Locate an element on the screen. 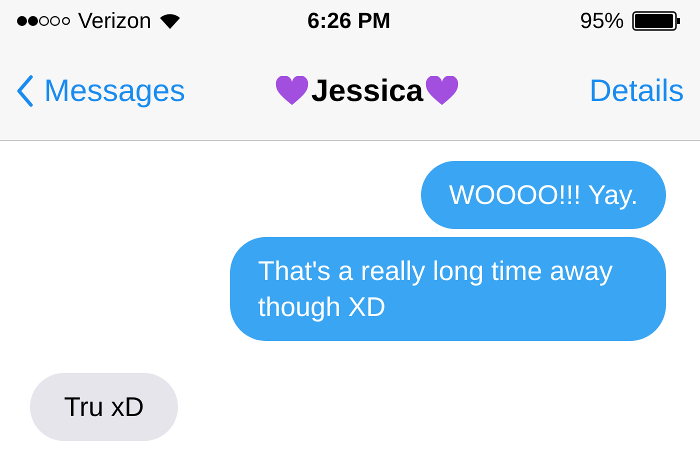  message-bubble: Tru xD is located at coordinates (104, 407).